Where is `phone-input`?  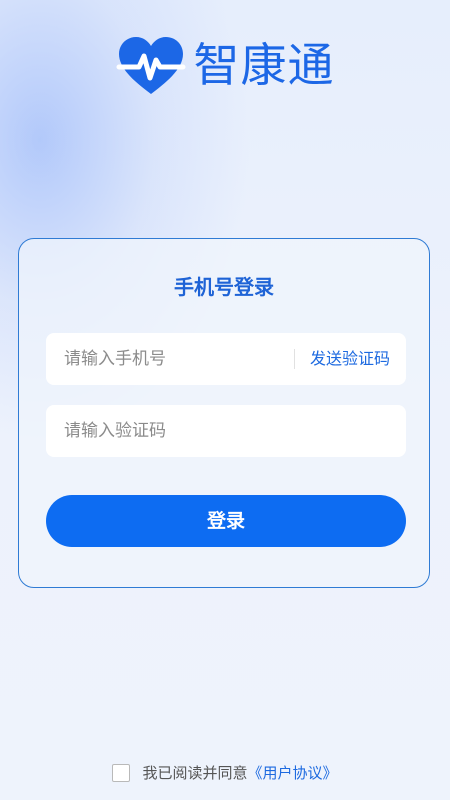
phone-input is located at coordinates (174, 359).